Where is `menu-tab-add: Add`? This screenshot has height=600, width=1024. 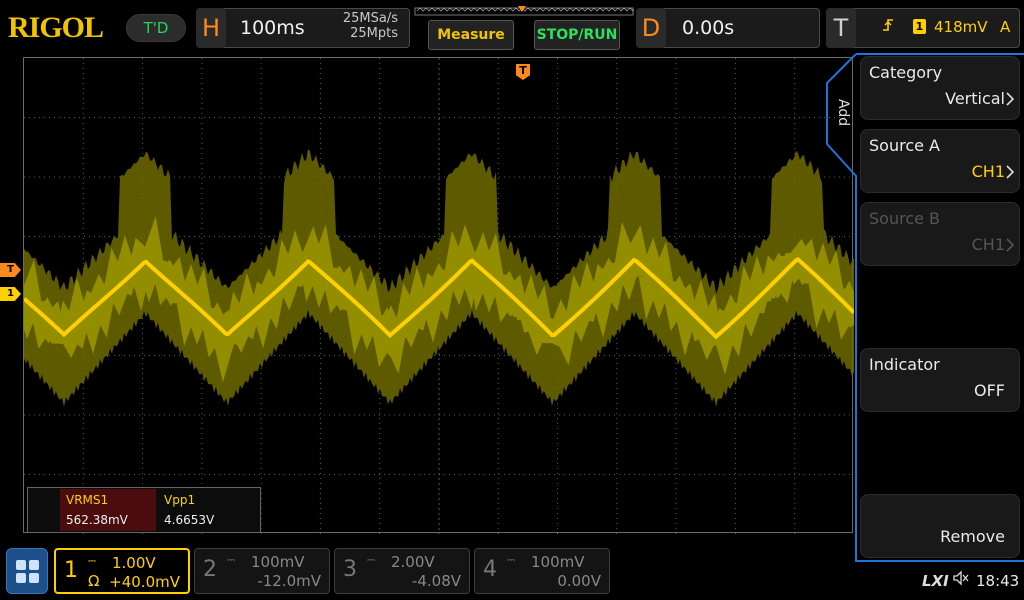 menu-tab-add: Add is located at coordinates (843, 113).